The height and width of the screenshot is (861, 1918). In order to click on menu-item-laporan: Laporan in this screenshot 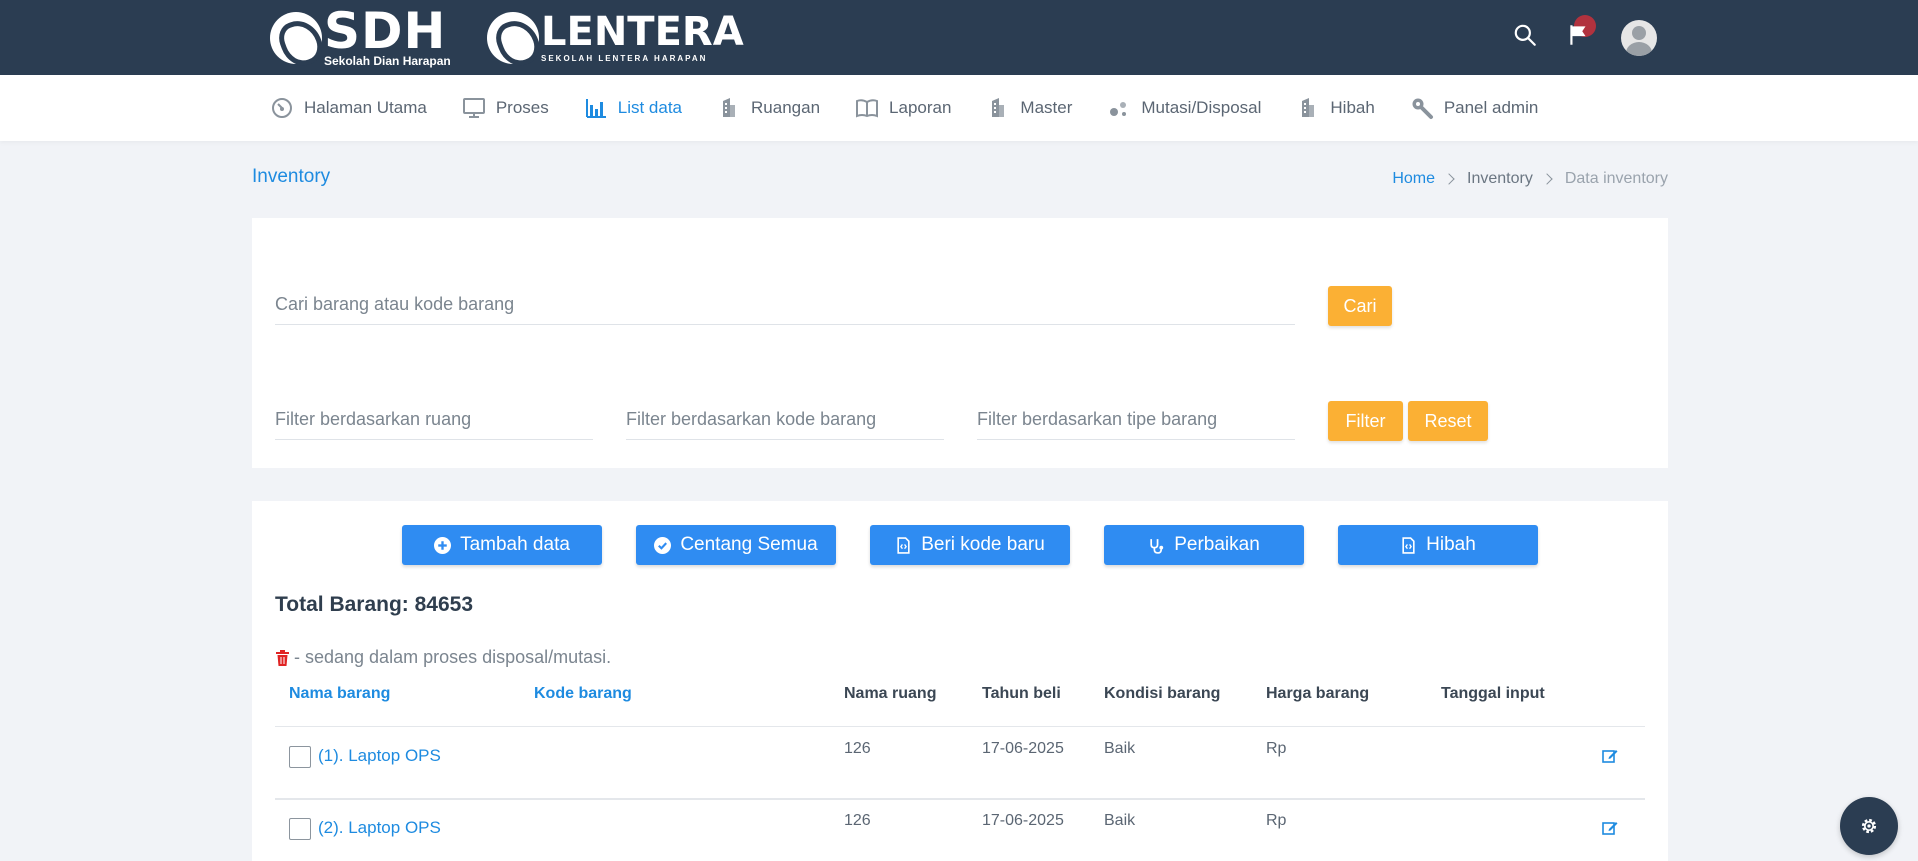, I will do `click(903, 108)`.